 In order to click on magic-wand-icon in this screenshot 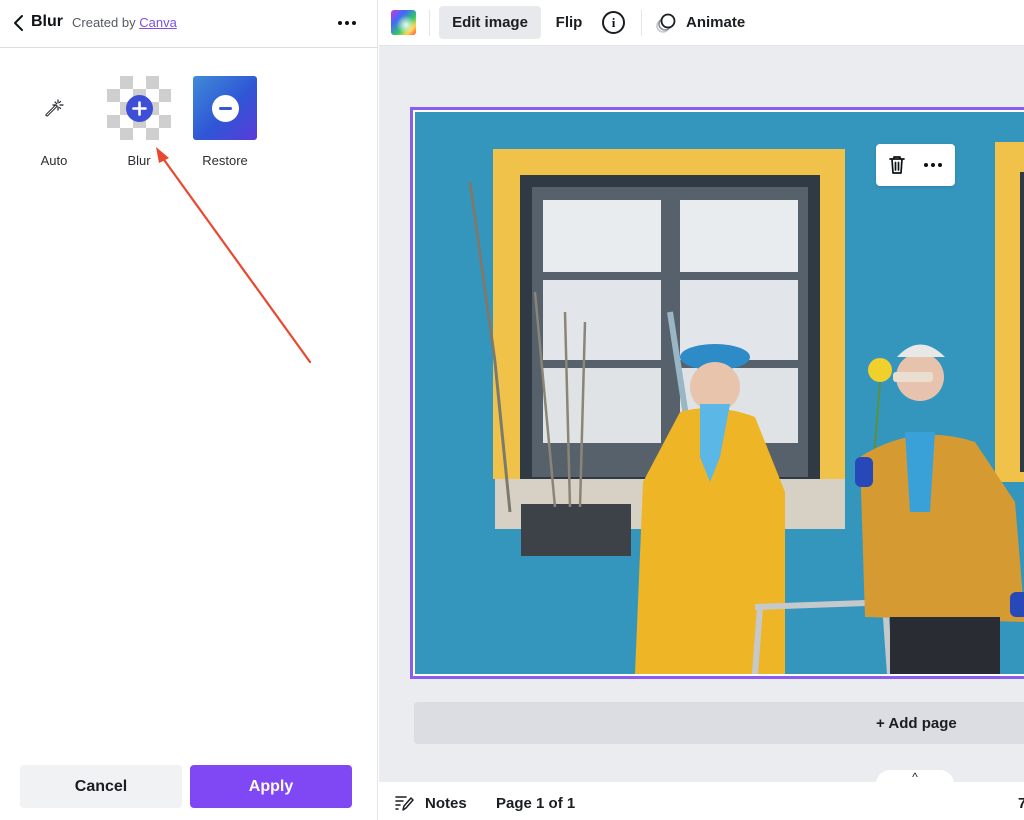, I will do `click(54, 108)`.